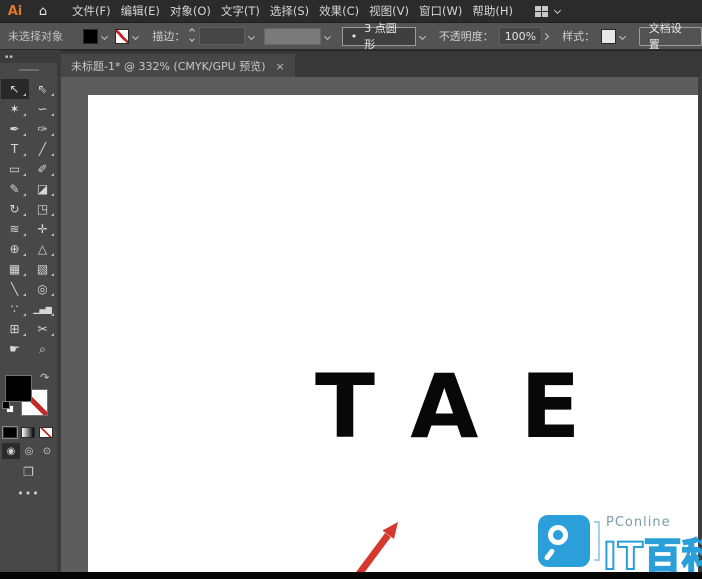 The image size is (702, 579). Describe the element at coordinates (466, 36) in the screenshot. I see `opacity-label: 不透明度：` at that location.